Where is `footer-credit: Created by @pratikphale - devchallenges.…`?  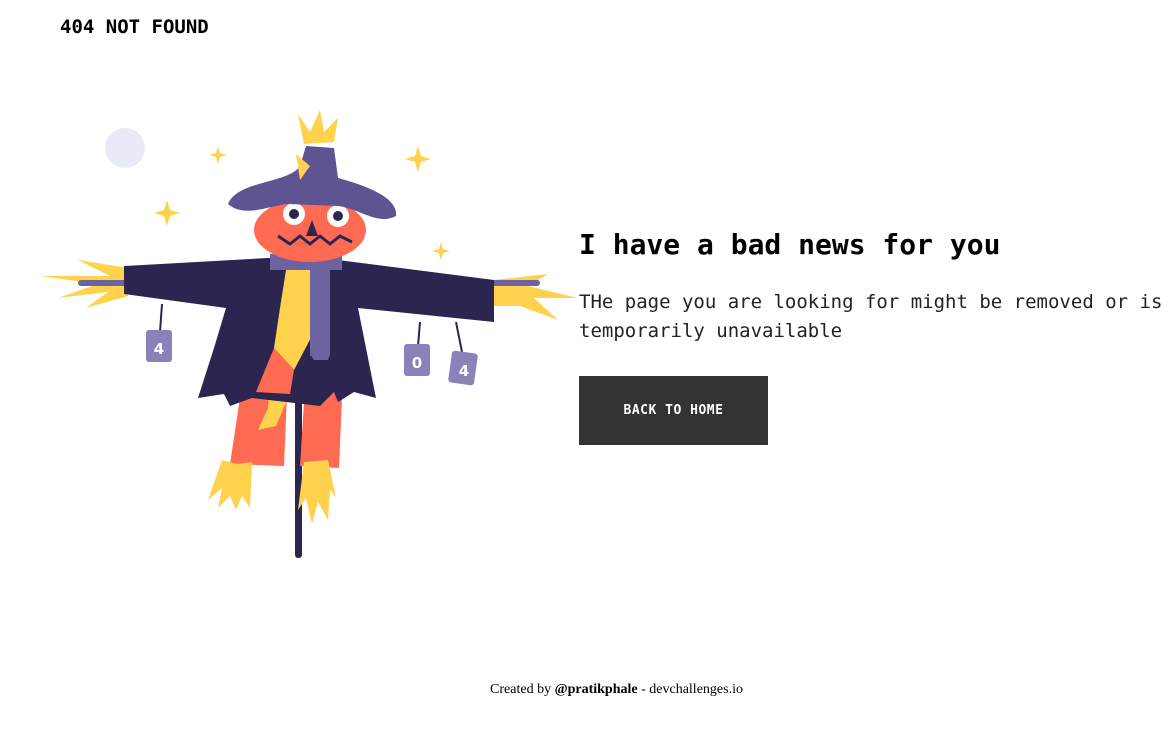 footer-credit: Created by @pratikphale - devchallenges.… is located at coordinates (586, 690).